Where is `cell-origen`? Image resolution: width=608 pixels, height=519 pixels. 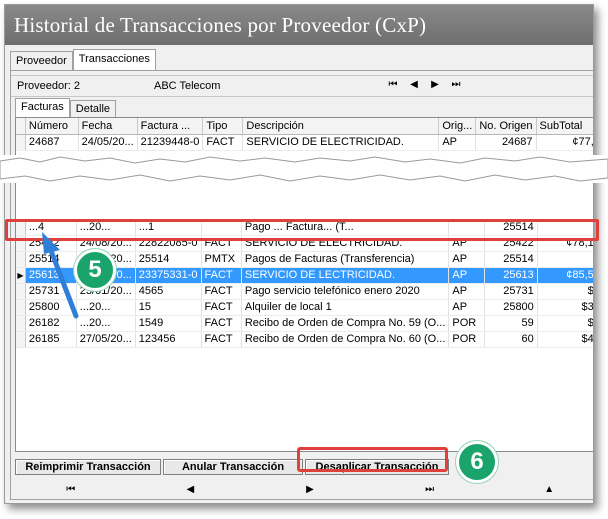 cell-origen is located at coordinates (467, 227).